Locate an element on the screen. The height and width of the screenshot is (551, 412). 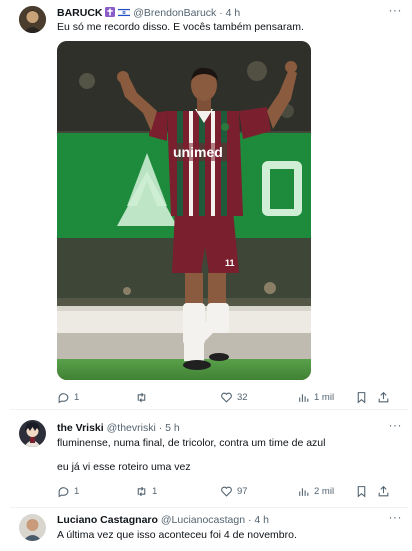
views-count: 1 mil is located at coordinates (324, 397).